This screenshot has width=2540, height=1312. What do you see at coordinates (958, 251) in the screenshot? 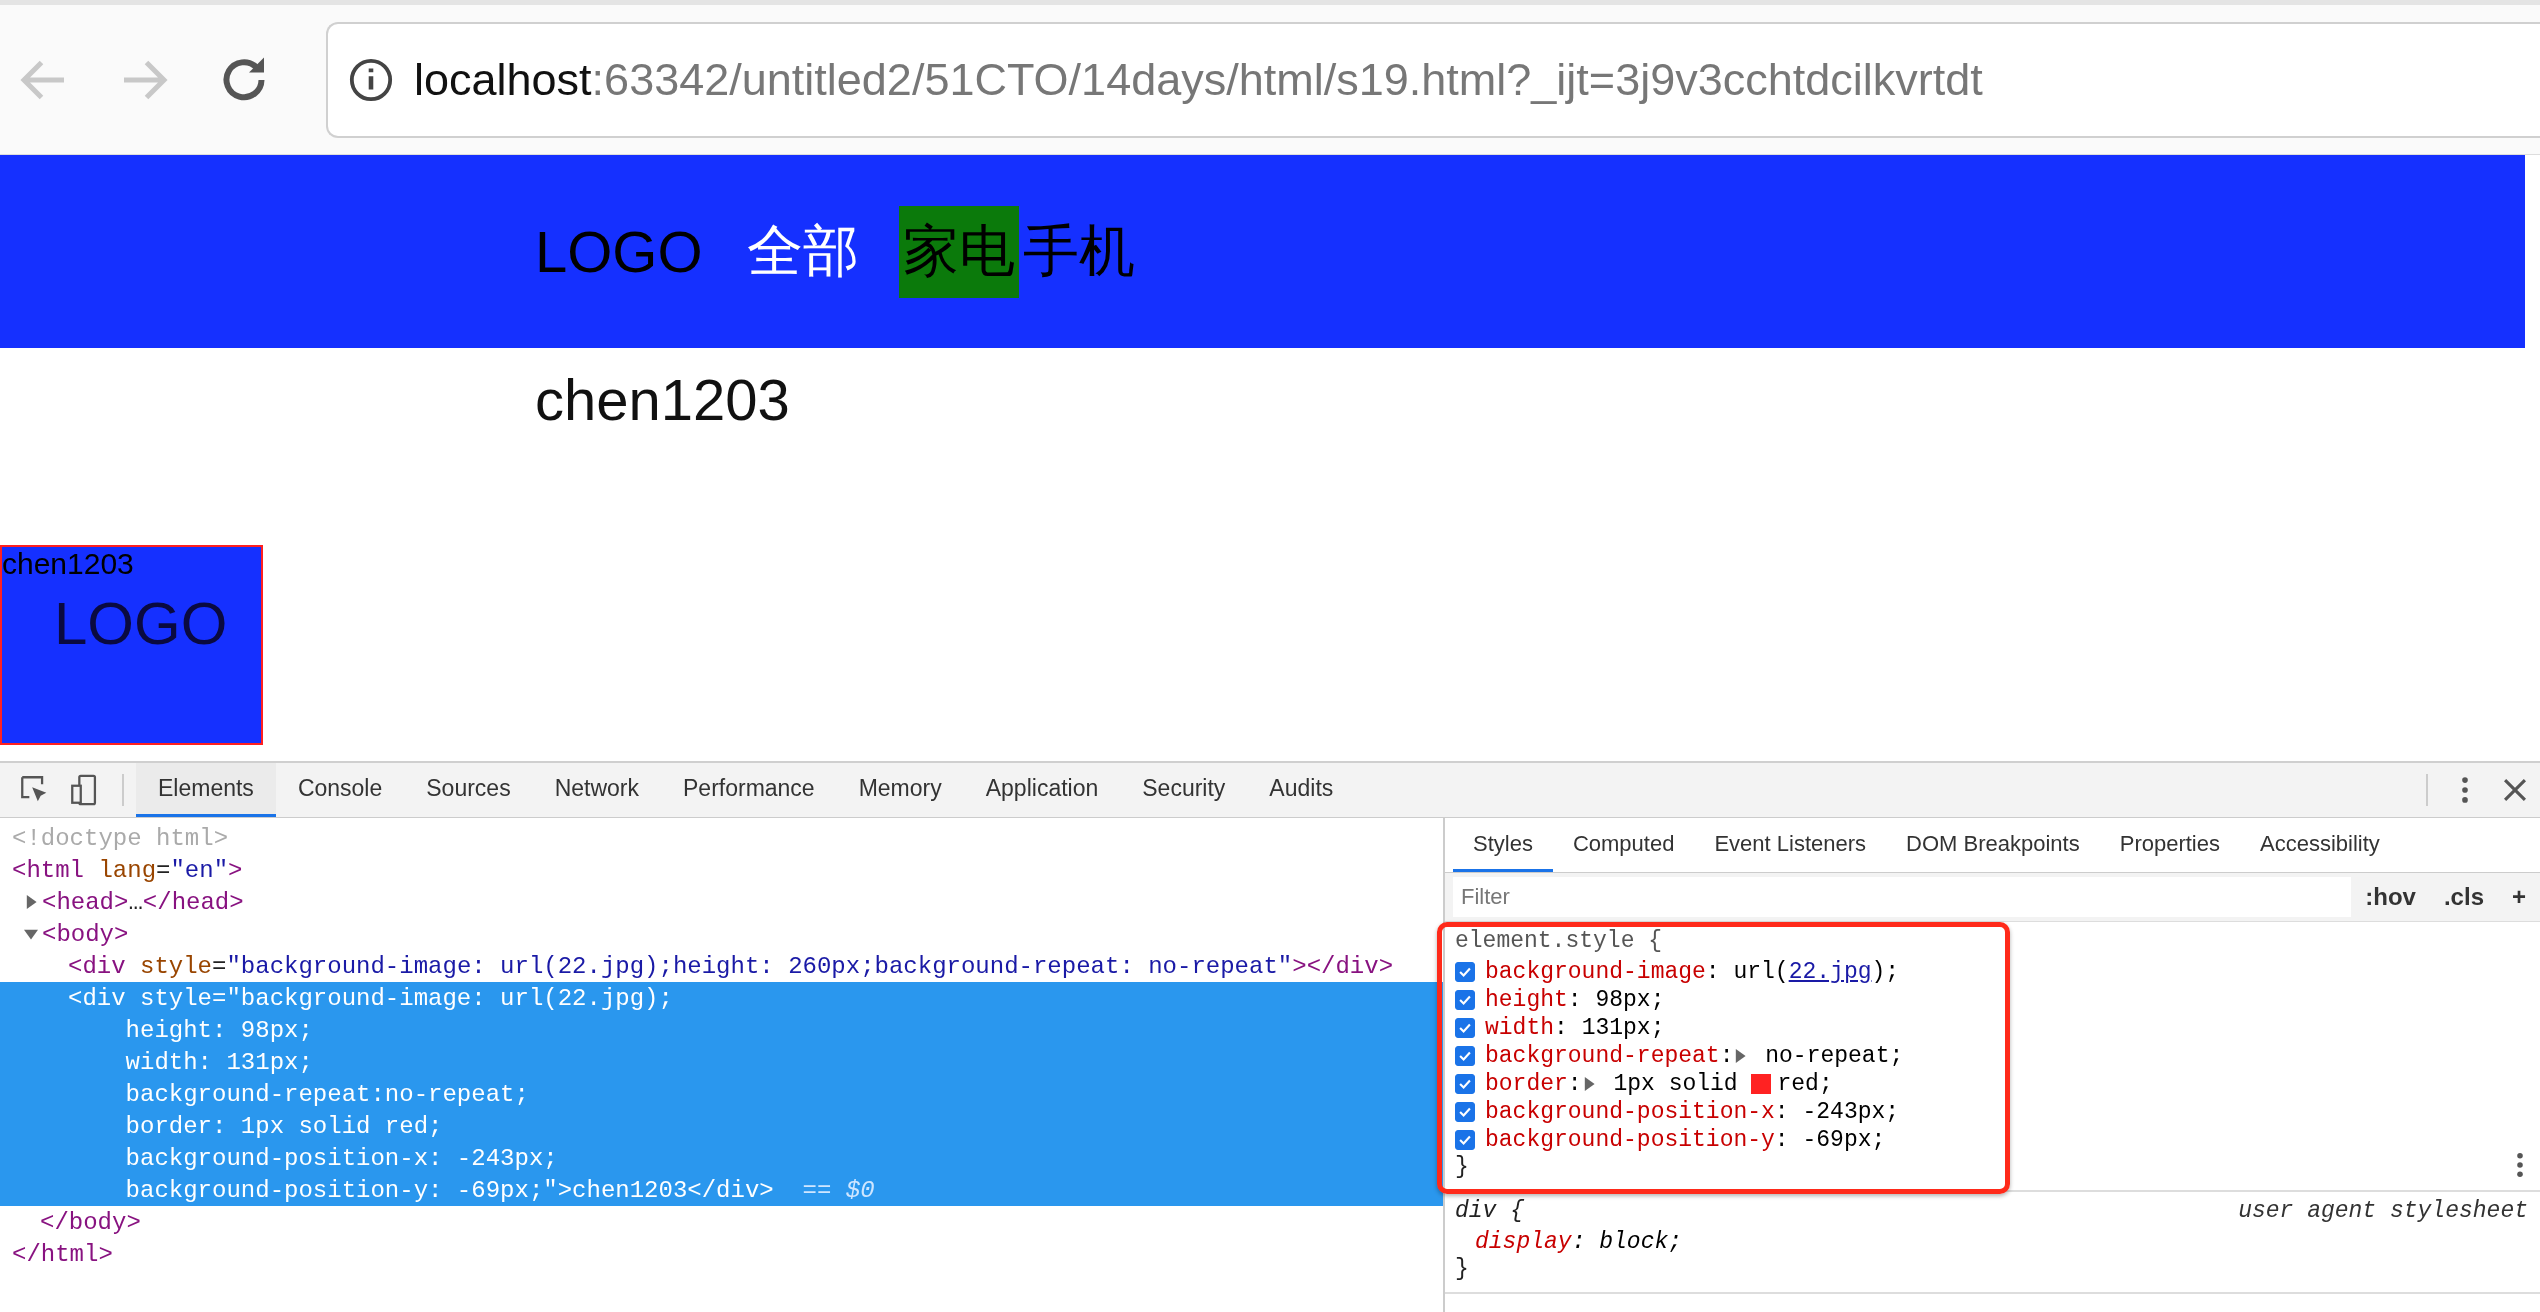
I see `nav-link: 家电` at bounding box center [958, 251].